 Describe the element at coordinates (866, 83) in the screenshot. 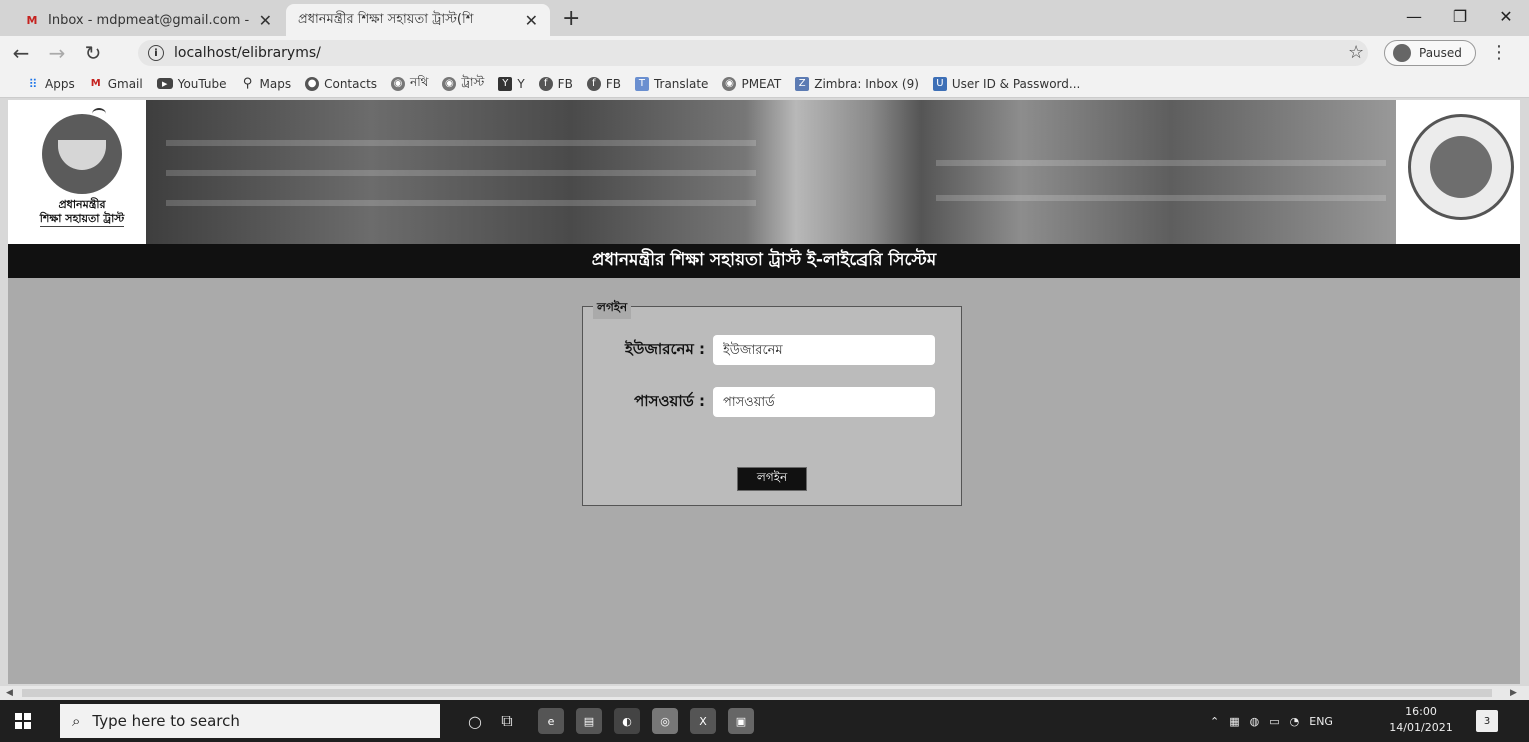

I see `bookmark-label: Zimbra: Inbox (9)` at that location.